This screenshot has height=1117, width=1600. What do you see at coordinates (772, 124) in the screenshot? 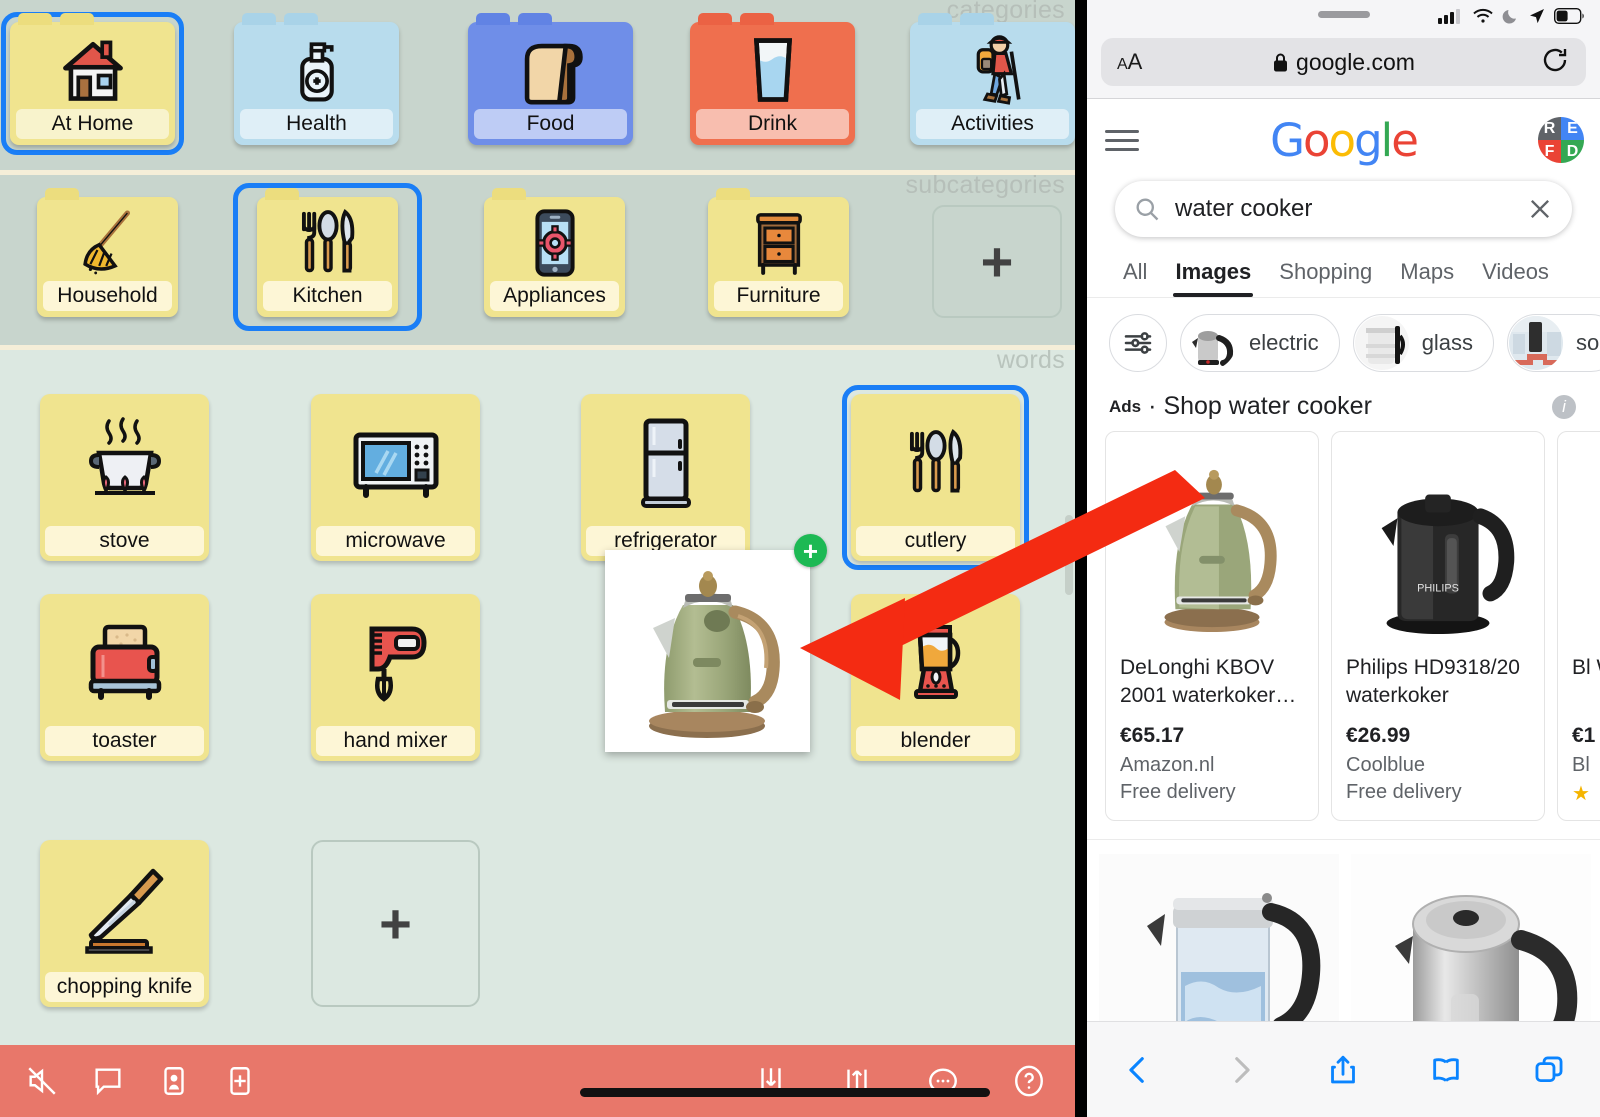
I see `category-label: Drink` at bounding box center [772, 124].